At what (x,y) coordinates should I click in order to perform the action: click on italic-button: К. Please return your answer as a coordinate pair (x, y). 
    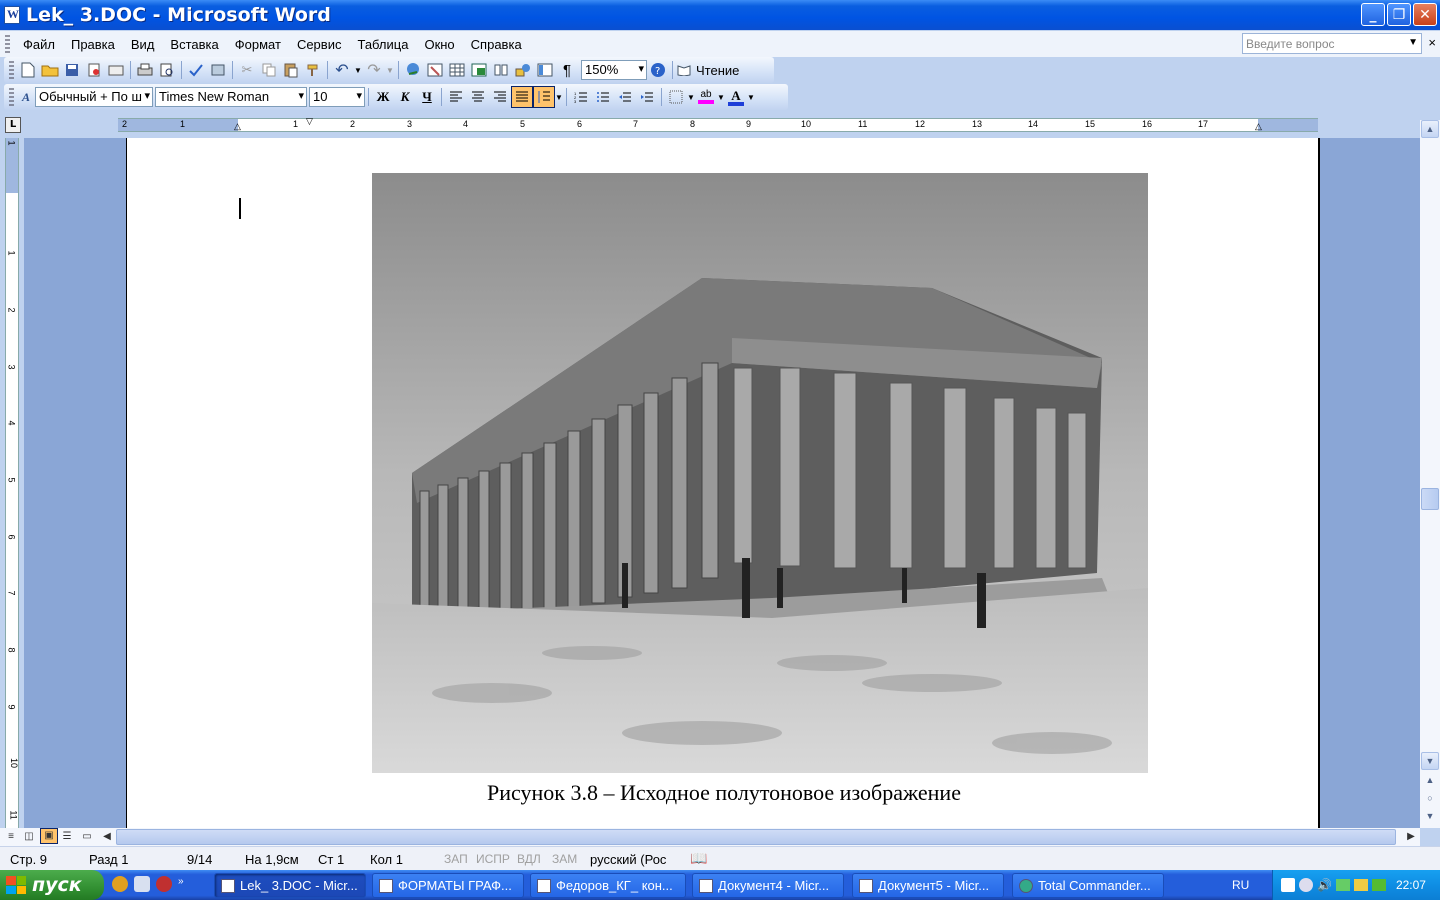
    Looking at the image, I should click on (405, 97).